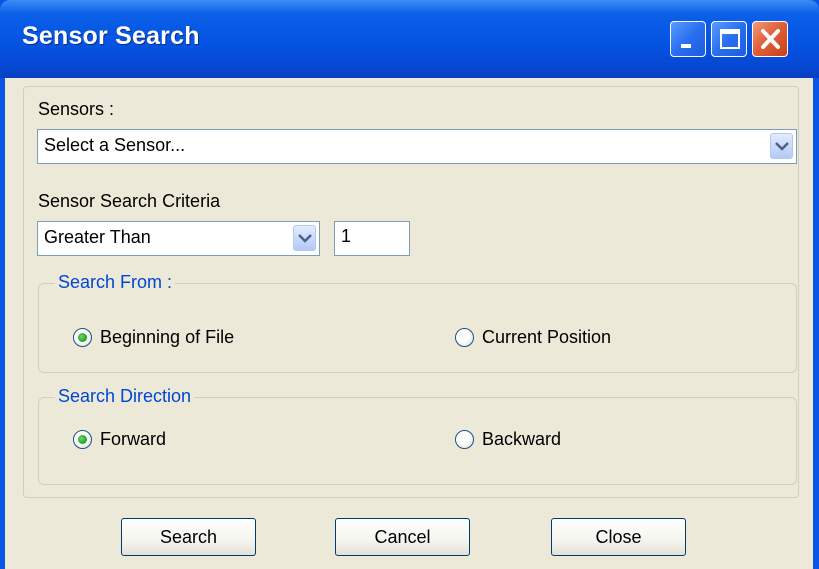 The width and height of the screenshot is (819, 569). Describe the element at coordinates (125, 396) in the screenshot. I see `search-direction-legend: Search Direction` at that location.